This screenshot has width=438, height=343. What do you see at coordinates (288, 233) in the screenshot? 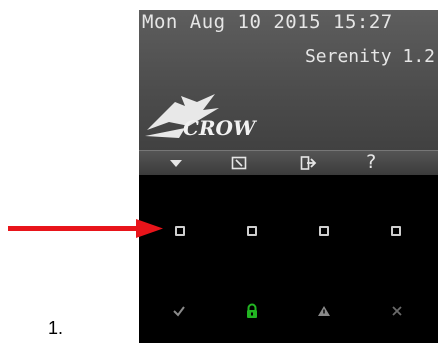
I see `function-keys-row` at bounding box center [288, 233].